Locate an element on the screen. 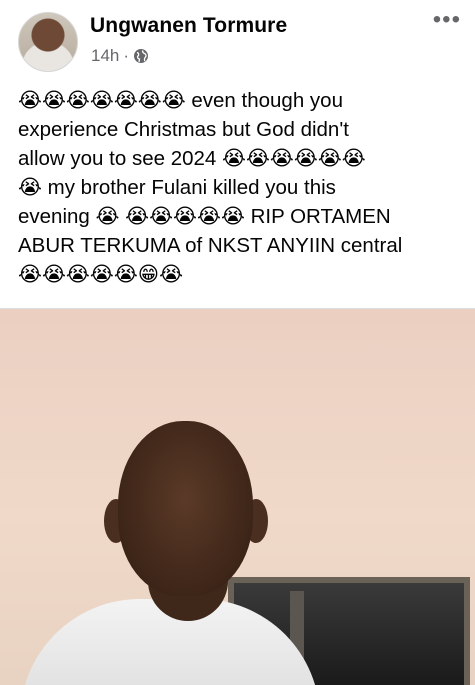 The height and width of the screenshot is (685, 475). post-text-line: 😭😭😭😭😭😭😭 even though you is located at coordinates (180, 100).